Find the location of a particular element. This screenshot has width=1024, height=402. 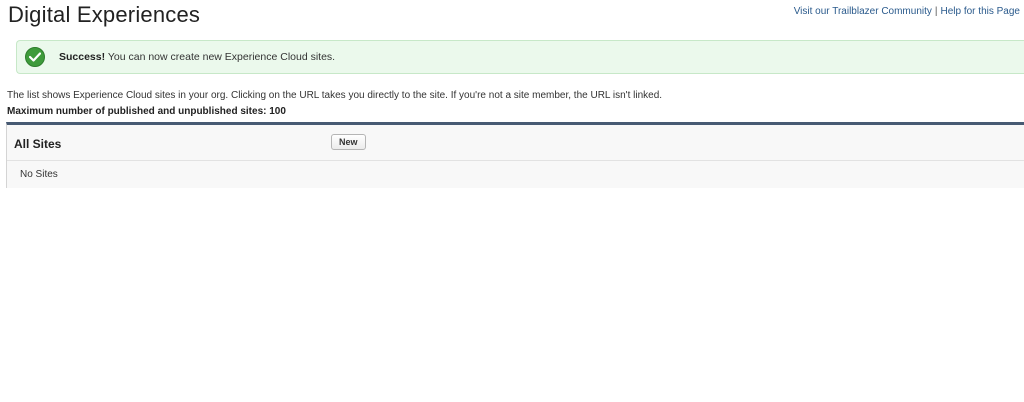

page-title: Digital Experiences is located at coordinates (104, 14).